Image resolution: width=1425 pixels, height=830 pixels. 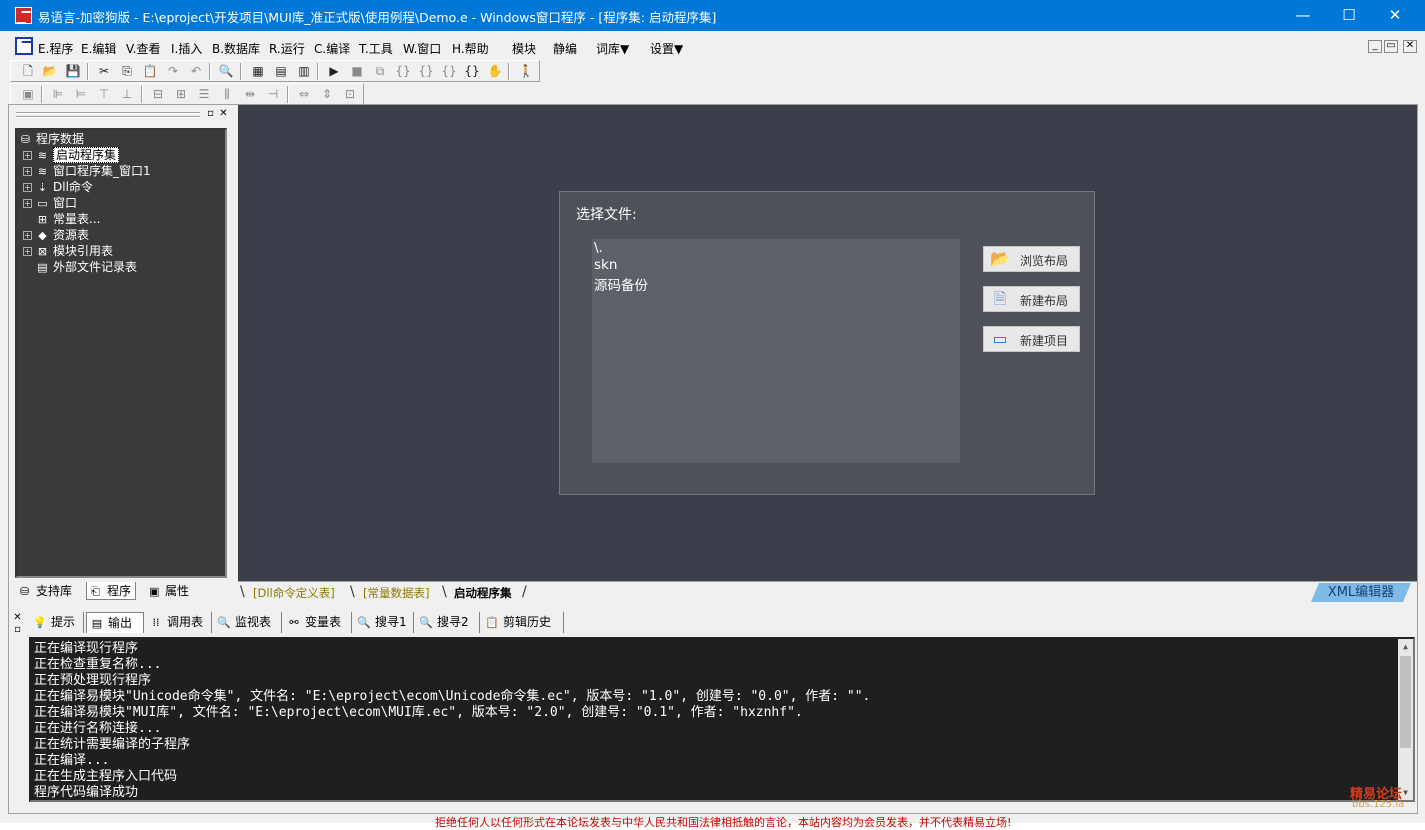 What do you see at coordinates (350, 94) in the screenshot?
I see `same-size-icon: ⊡` at bounding box center [350, 94].